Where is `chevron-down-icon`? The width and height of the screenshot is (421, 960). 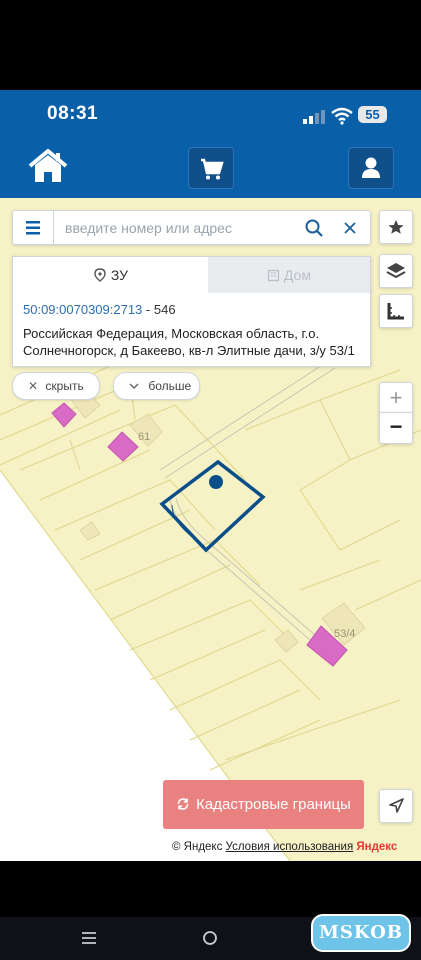
chevron-down-icon is located at coordinates (134, 386).